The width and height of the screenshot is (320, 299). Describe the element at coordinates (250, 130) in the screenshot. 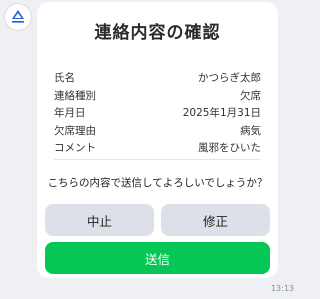

I see `detail-value: 病気` at that location.